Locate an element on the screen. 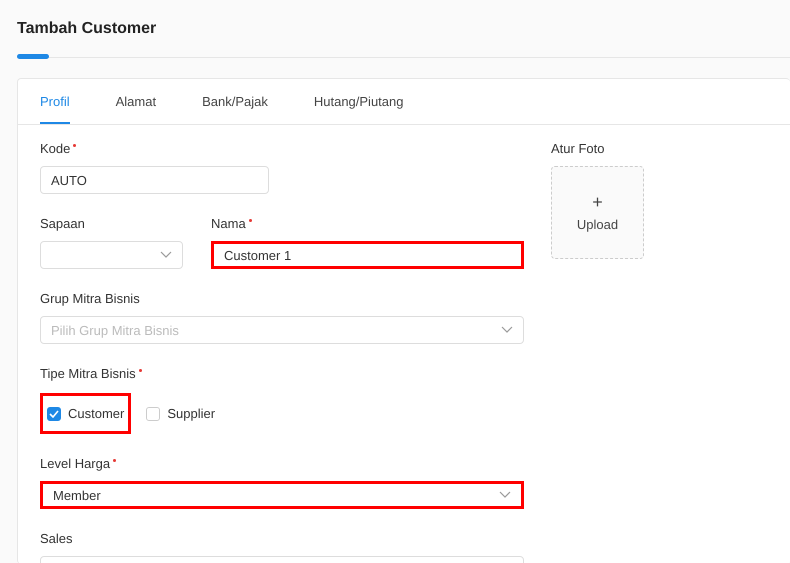 The image size is (790, 563). field-label: Level Harga is located at coordinates (75, 463).